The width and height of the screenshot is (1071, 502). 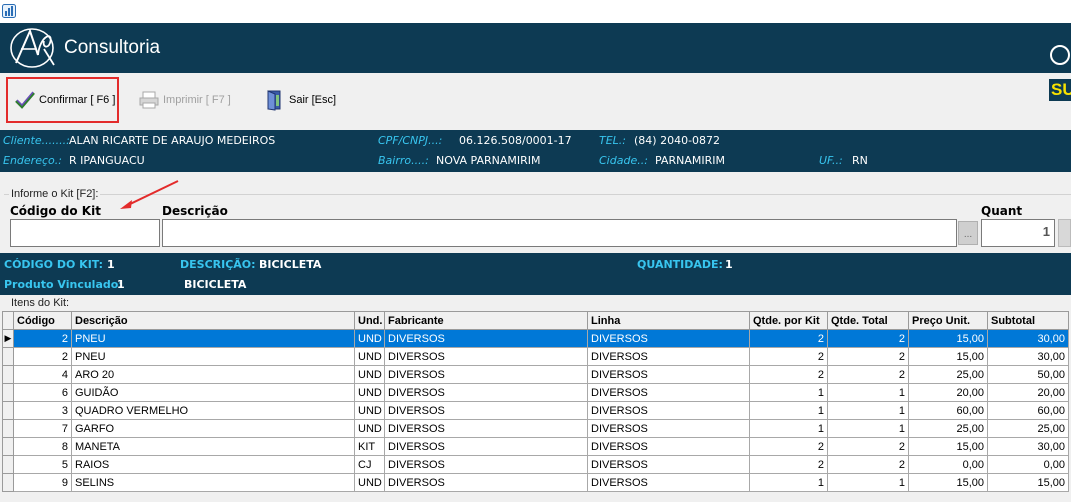 What do you see at coordinates (42, 356) in the screenshot?
I see `cell-codigo: 2` at bounding box center [42, 356].